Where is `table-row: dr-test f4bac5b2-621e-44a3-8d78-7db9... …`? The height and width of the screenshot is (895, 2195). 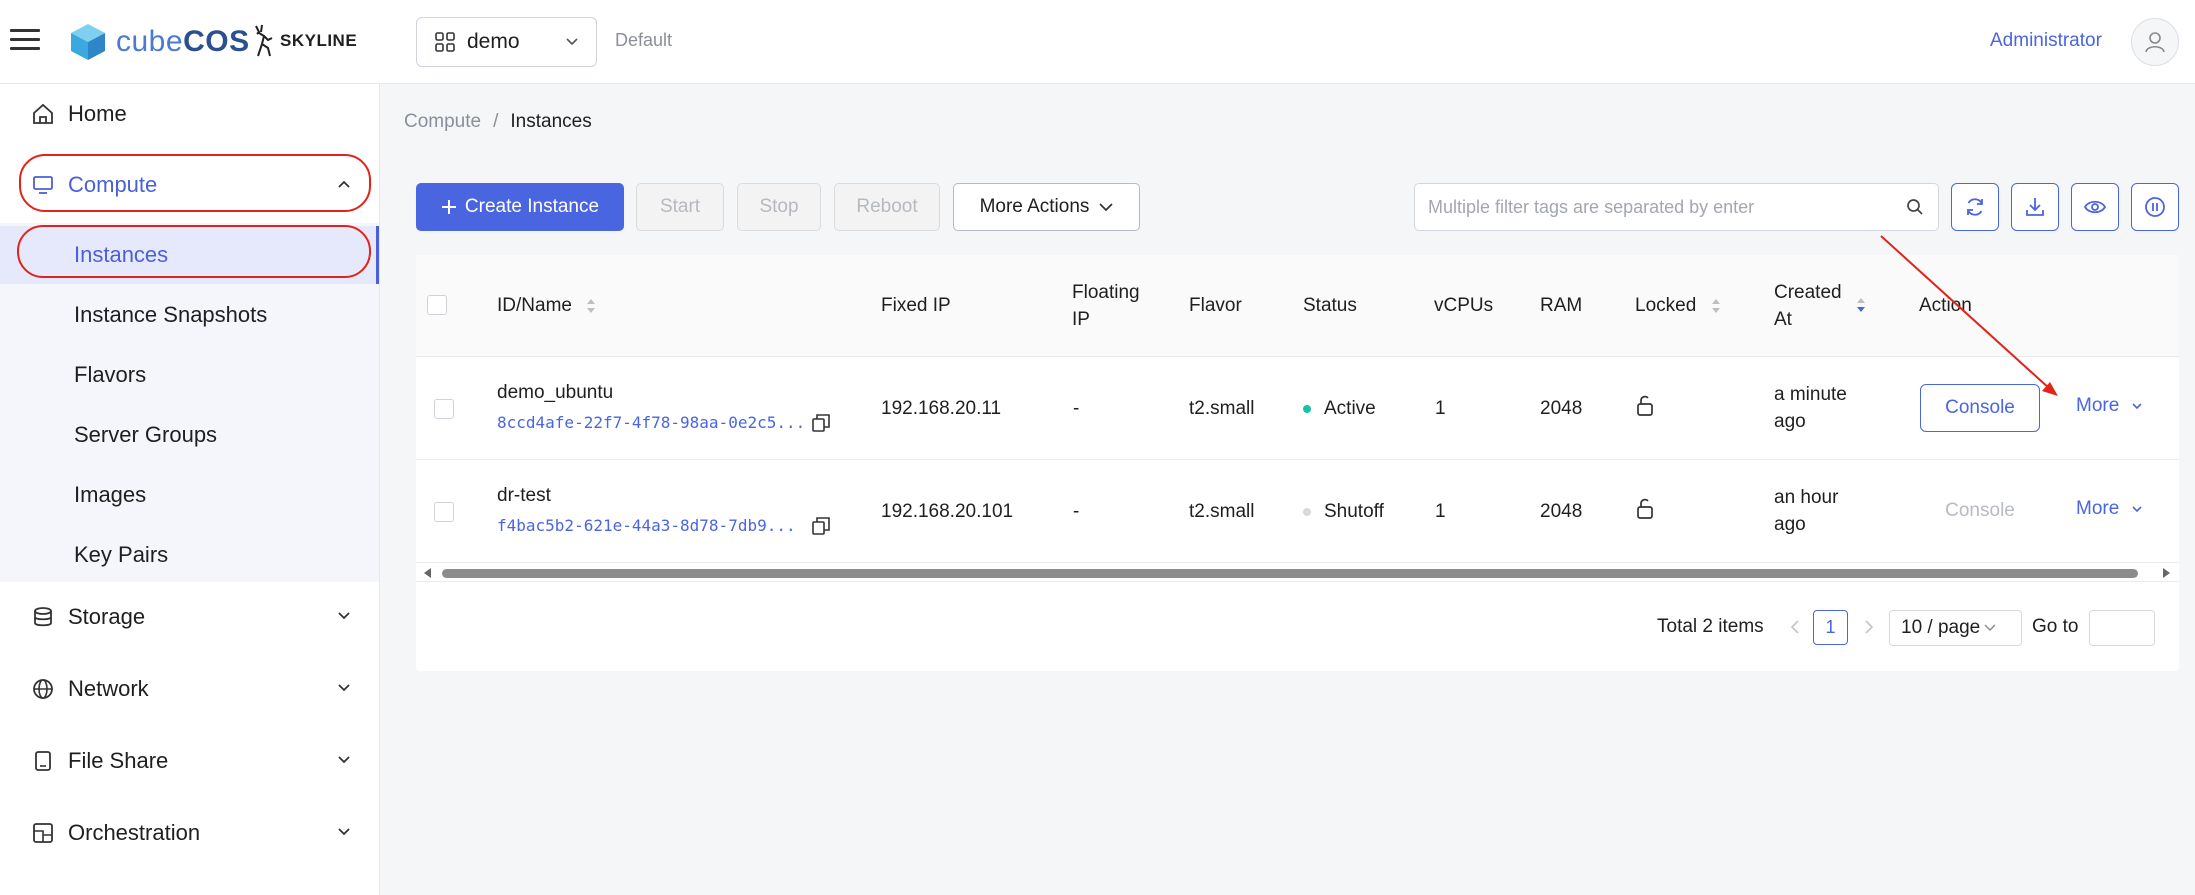
table-row: dr-test f4bac5b2-621e-44a3-8d78-7db9... … is located at coordinates (1297, 511).